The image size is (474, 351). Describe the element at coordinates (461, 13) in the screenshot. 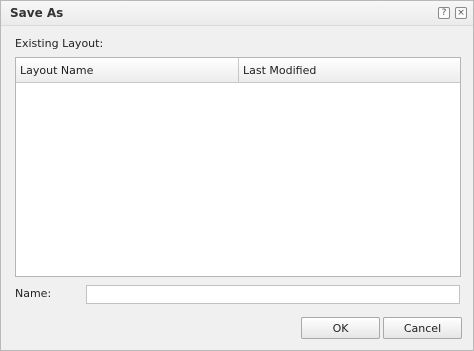

I see `close-icon: ×` at that location.